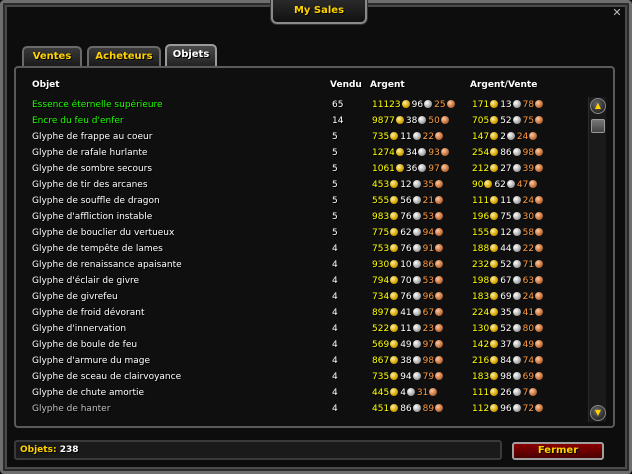 The height and width of the screenshot is (474, 632). Describe the element at coordinates (92, 137) in the screenshot. I see `item-name: Glyphe de frappe au coeur` at that location.